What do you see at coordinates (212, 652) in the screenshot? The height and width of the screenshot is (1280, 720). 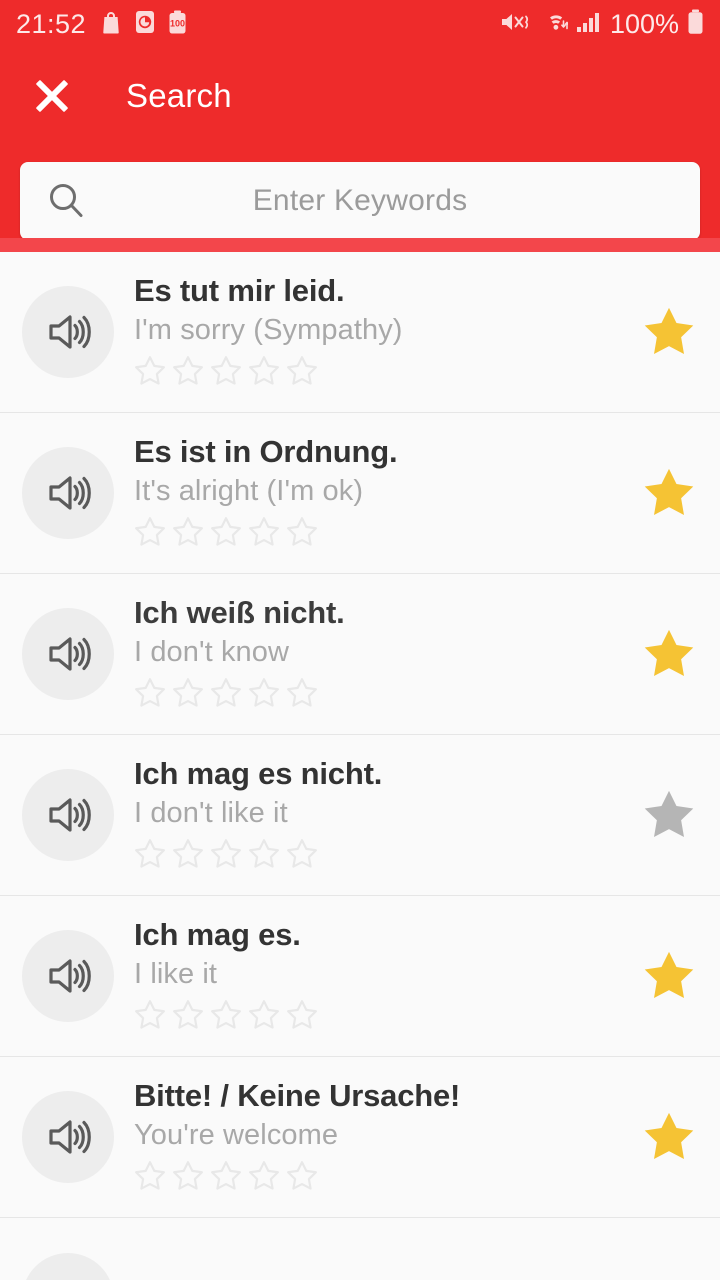 I see `phrase-translation: I don't know` at bounding box center [212, 652].